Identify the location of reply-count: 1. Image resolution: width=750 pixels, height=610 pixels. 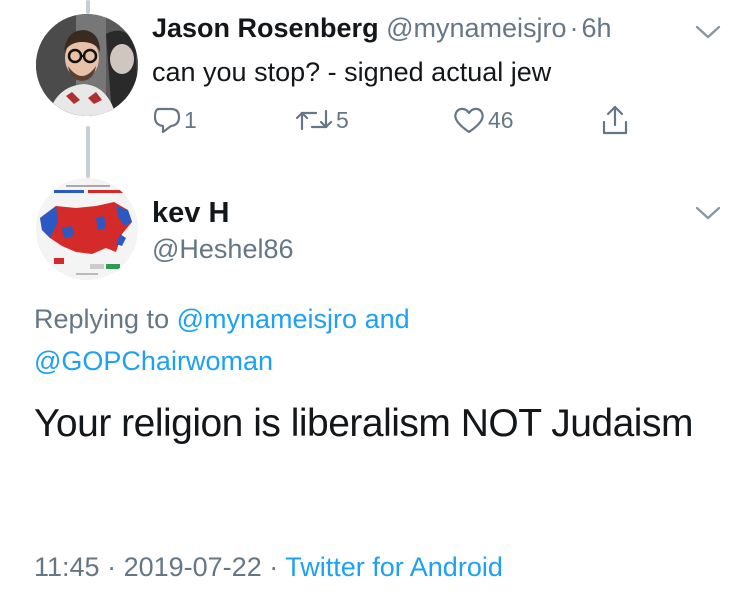
(190, 119).